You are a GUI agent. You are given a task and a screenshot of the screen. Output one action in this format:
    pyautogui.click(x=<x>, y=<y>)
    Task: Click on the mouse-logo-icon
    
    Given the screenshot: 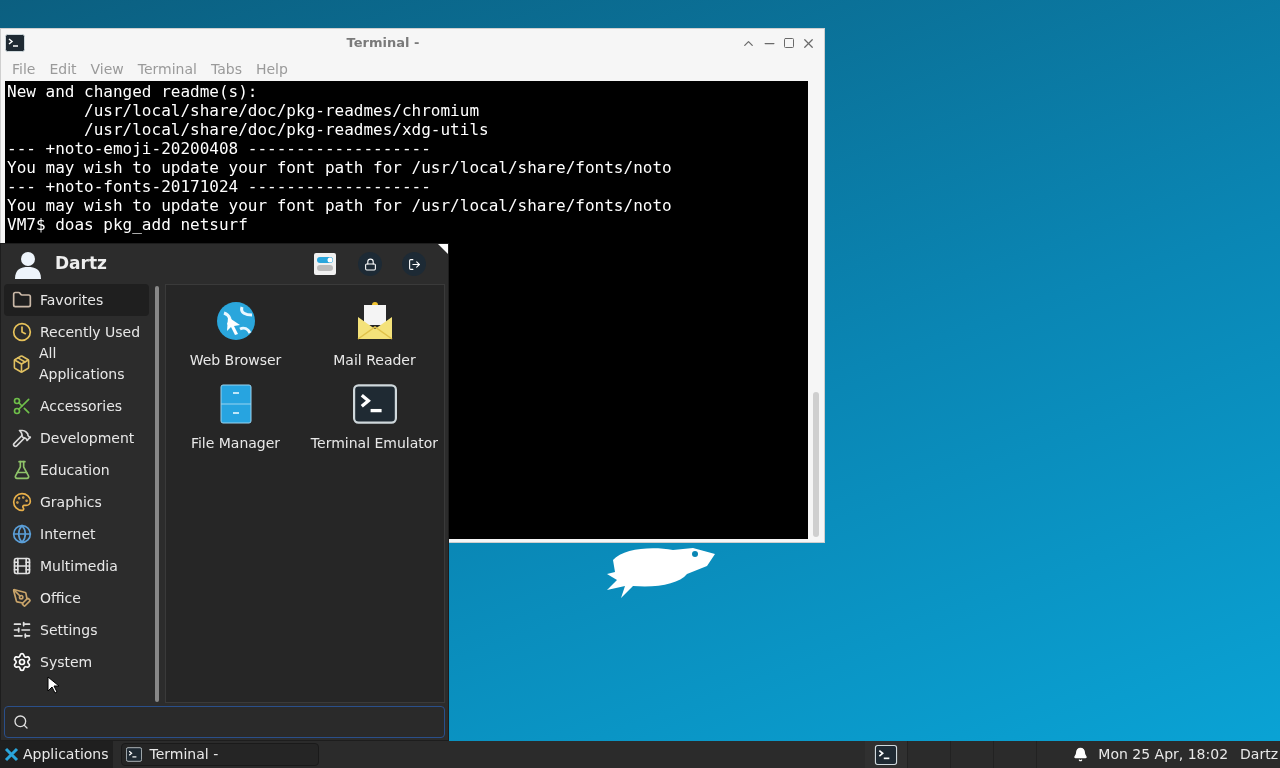 What is the action you would take?
    pyautogui.click(x=11, y=754)
    